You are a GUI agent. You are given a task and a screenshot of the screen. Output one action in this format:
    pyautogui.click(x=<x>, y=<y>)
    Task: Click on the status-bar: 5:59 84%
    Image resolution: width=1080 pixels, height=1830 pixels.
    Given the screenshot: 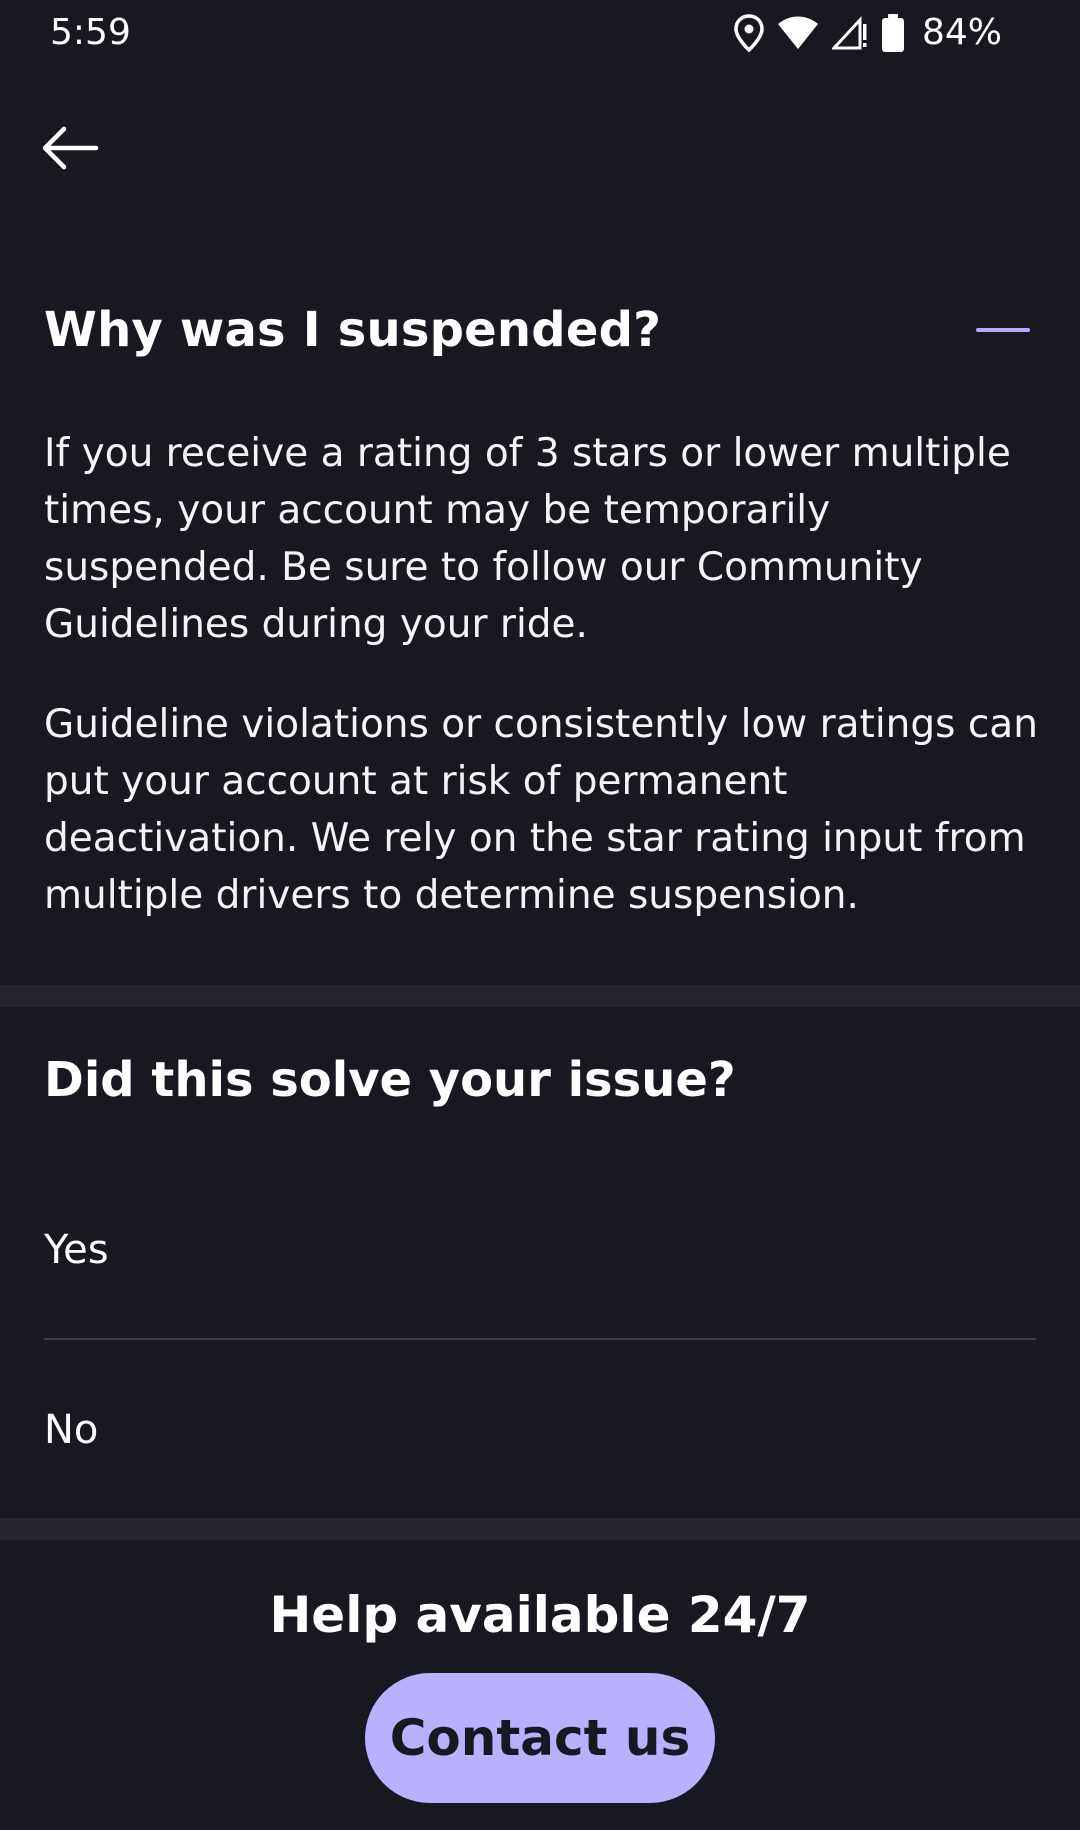 What is the action you would take?
    pyautogui.click(x=540, y=35)
    